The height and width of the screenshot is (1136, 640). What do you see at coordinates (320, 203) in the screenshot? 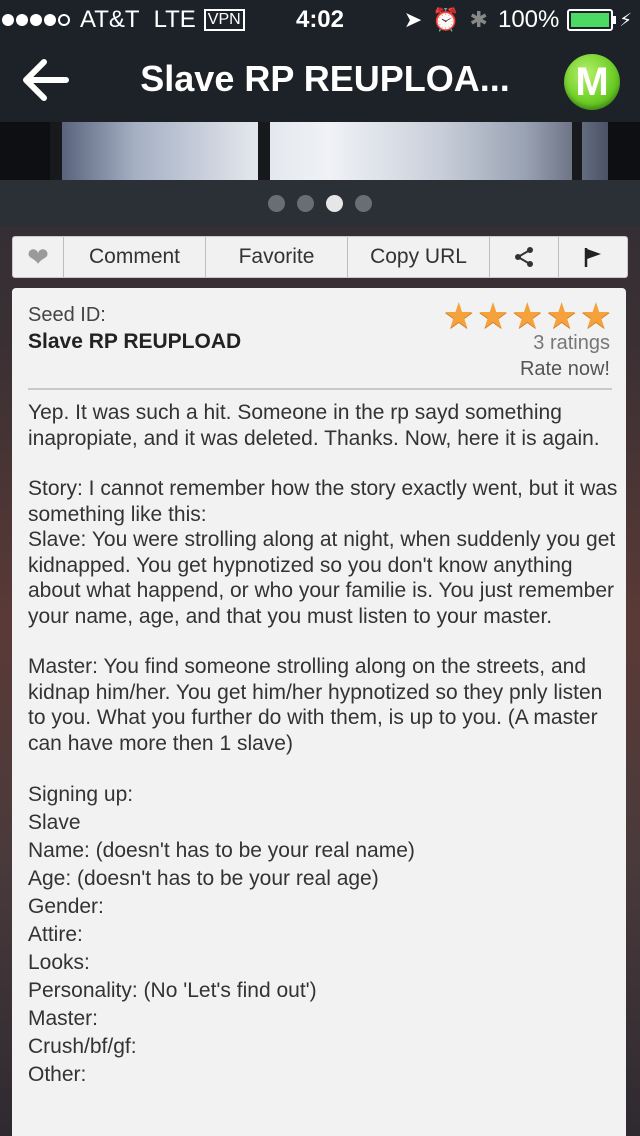
I see `carousel-page-indicator` at bounding box center [320, 203].